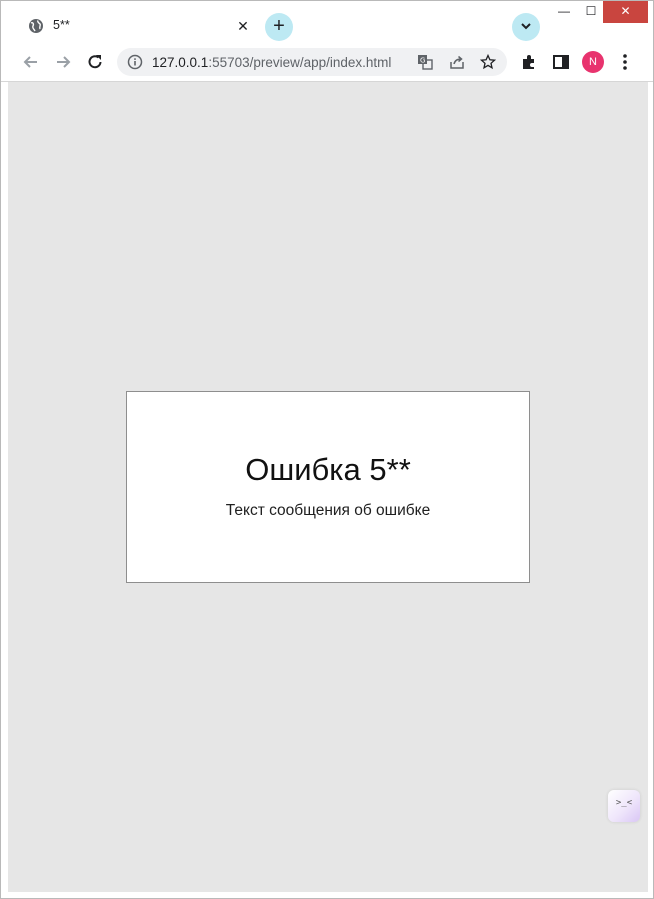  Describe the element at coordinates (593, 62) in the screenshot. I see `profile-avatar: N` at that location.